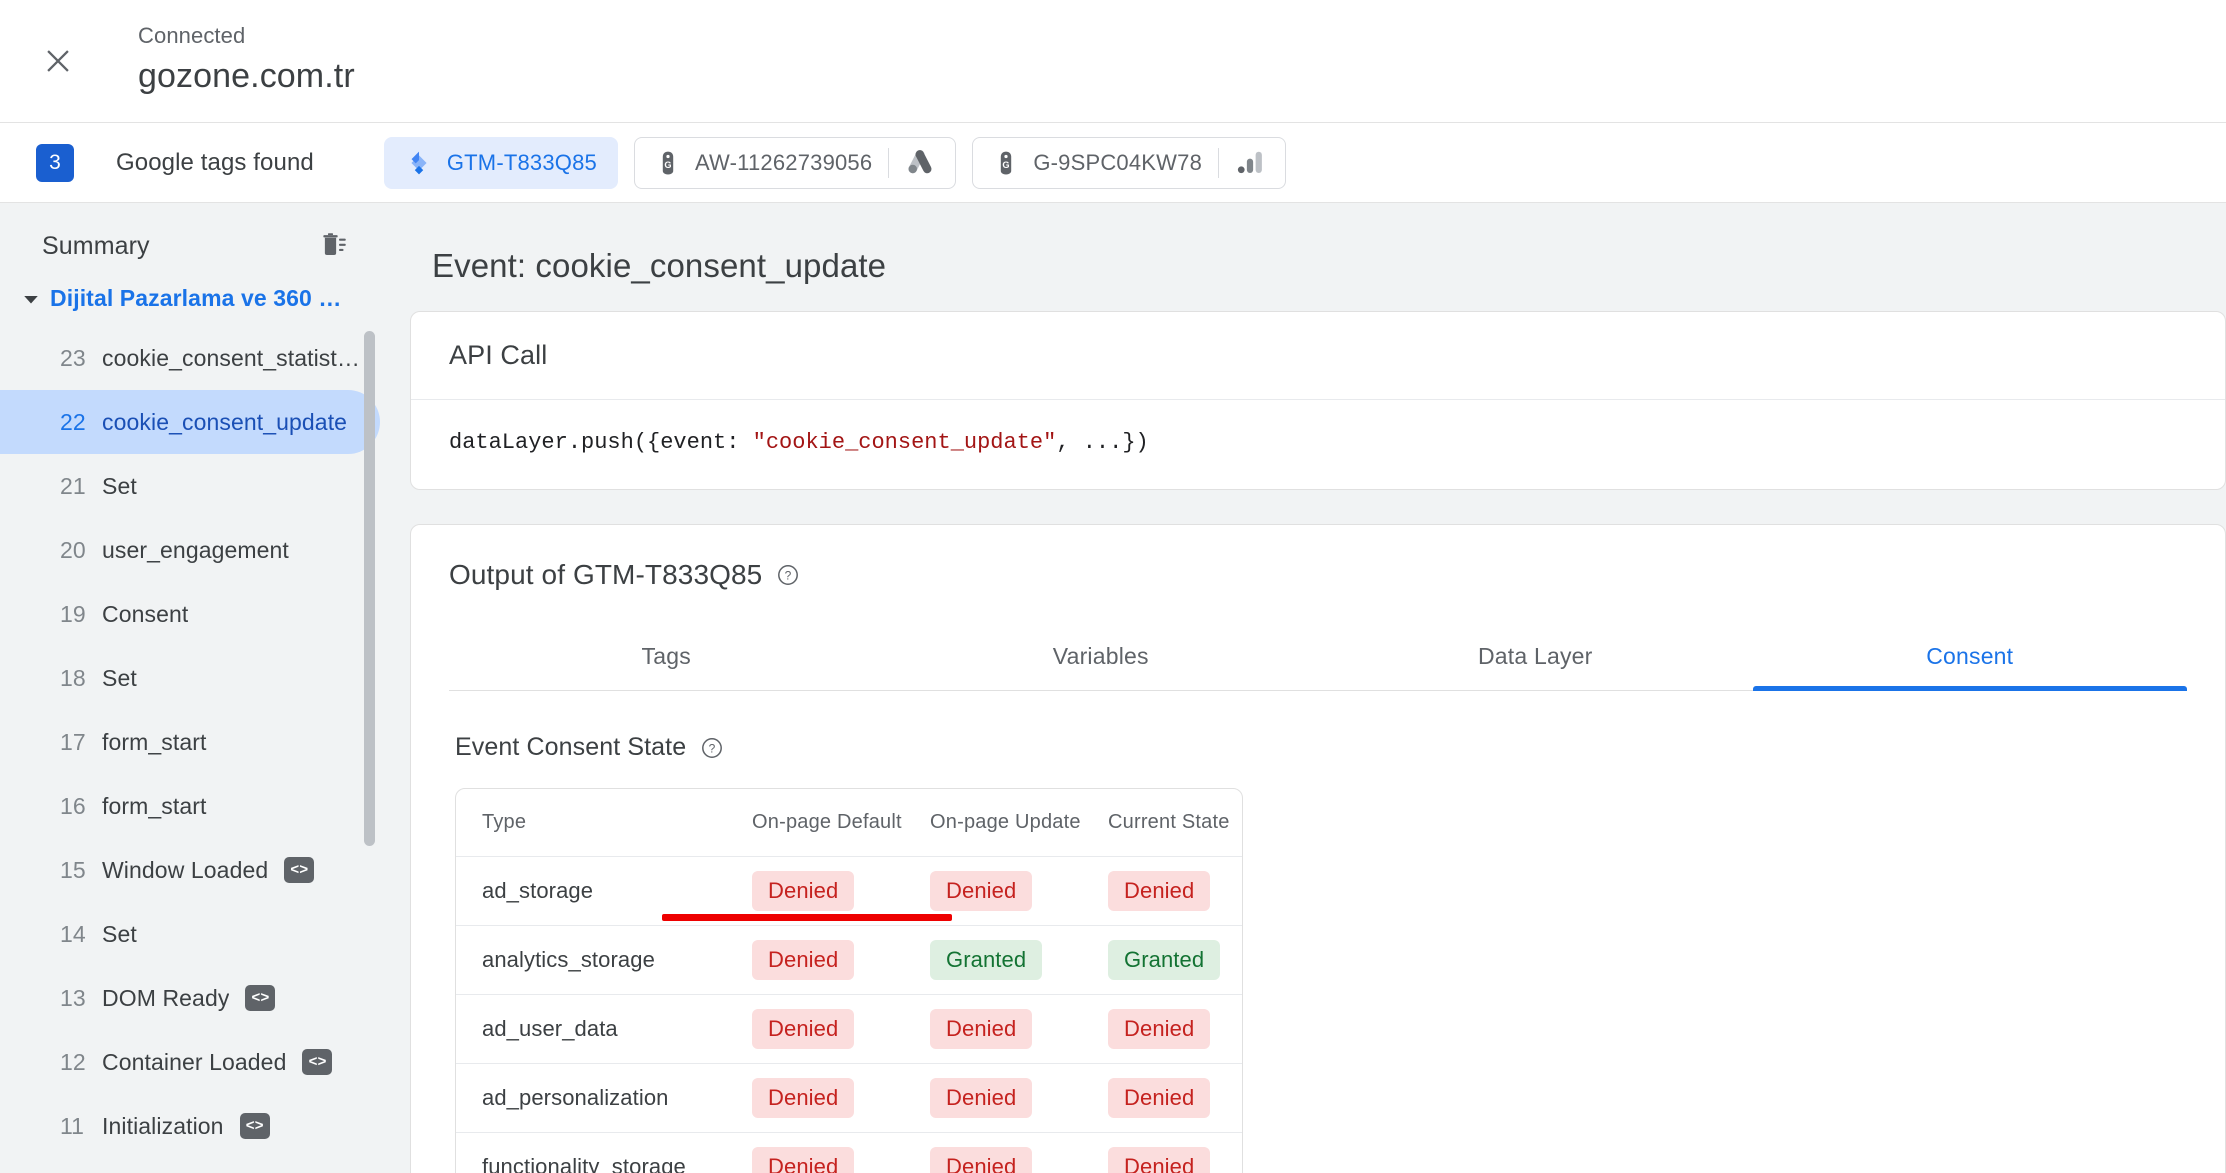 This screenshot has height=1173, width=2226. Describe the element at coordinates (31, 299) in the screenshot. I see `caret-down-icon` at that location.